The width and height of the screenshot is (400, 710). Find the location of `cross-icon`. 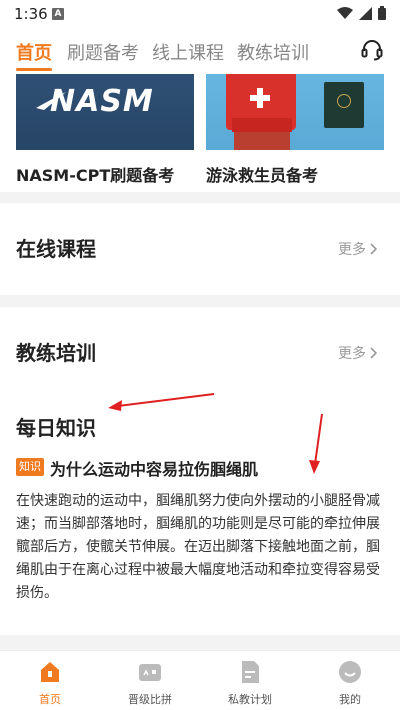

cross-icon is located at coordinates (260, 98).